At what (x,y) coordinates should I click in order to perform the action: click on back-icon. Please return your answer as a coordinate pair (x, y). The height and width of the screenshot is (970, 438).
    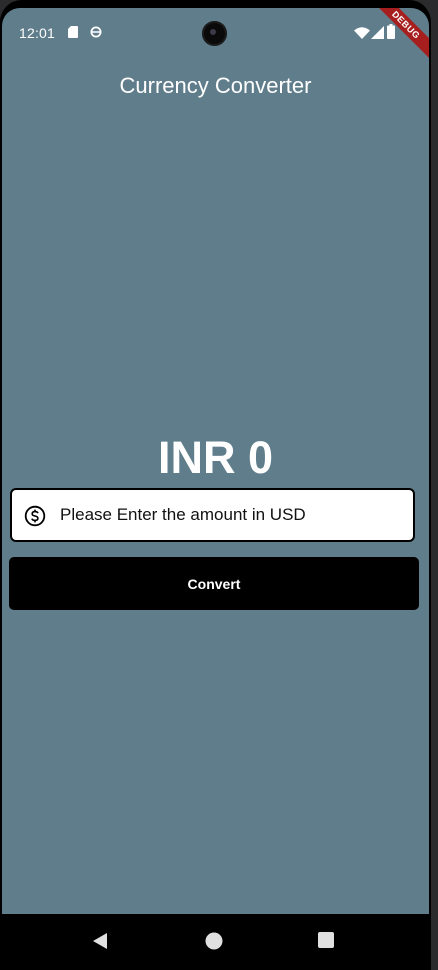
    Looking at the image, I should click on (100, 941).